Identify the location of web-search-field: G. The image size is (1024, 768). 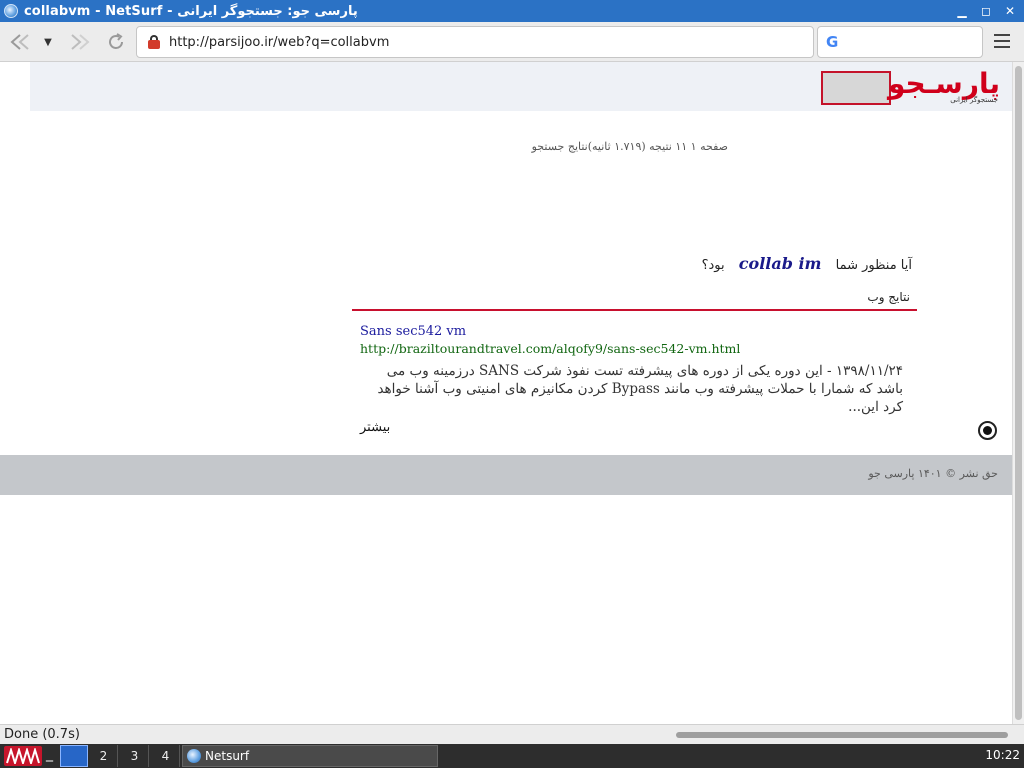
(900, 42).